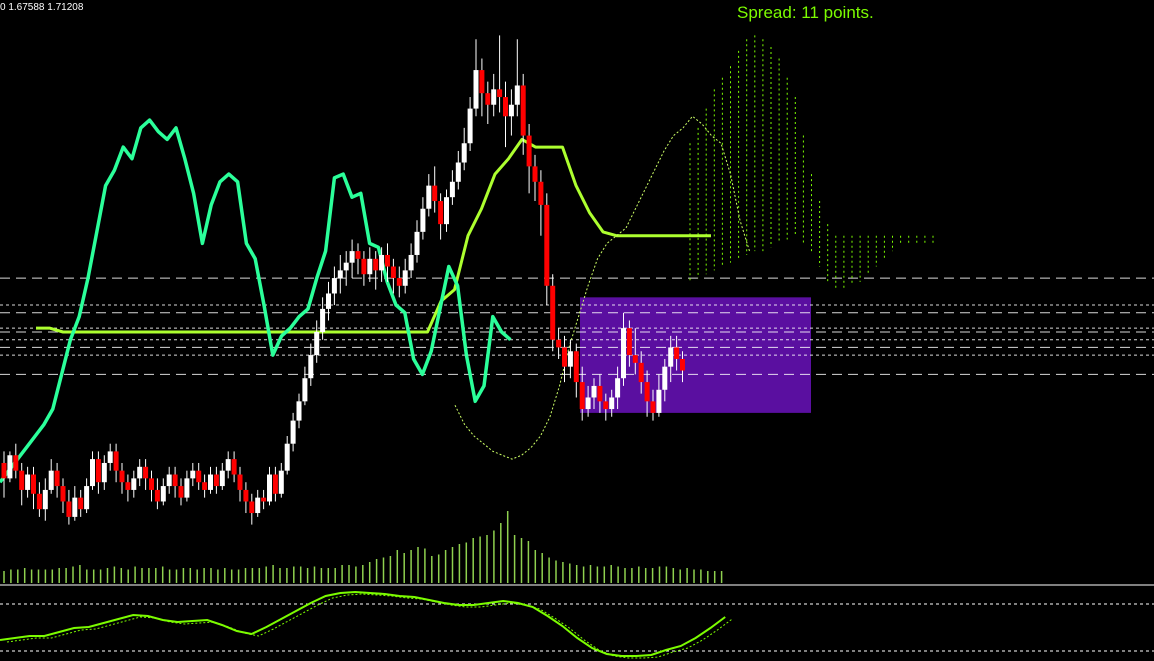 The image size is (1154, 661). I want to click on ichimoku-cloud, so click(811, 162).